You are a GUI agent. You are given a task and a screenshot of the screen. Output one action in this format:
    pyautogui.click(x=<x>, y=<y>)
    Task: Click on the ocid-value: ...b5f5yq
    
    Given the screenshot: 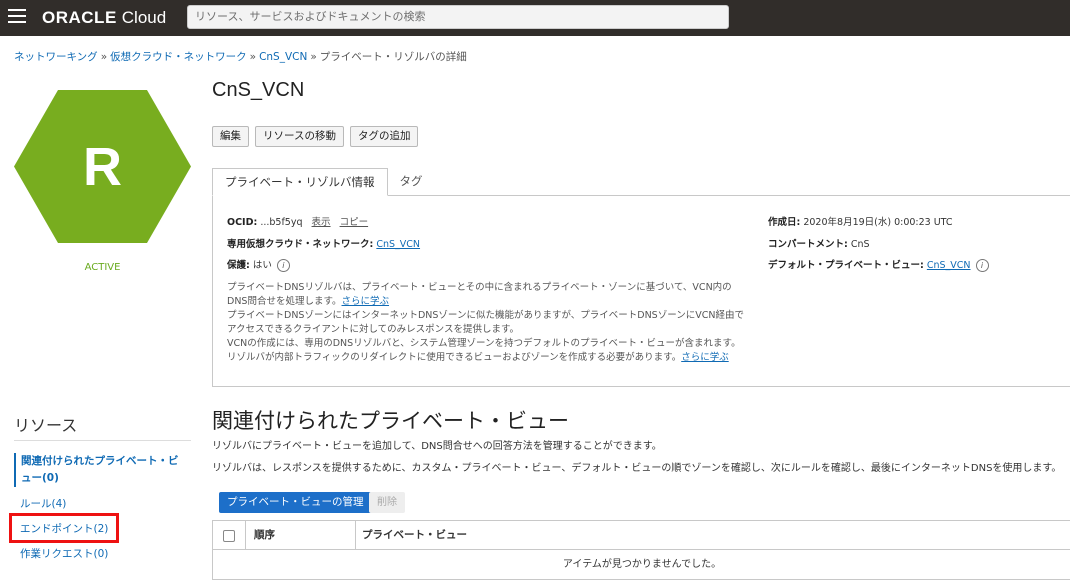 What is the action you would take?
    pyautogui.click(x=281, y=222)
    